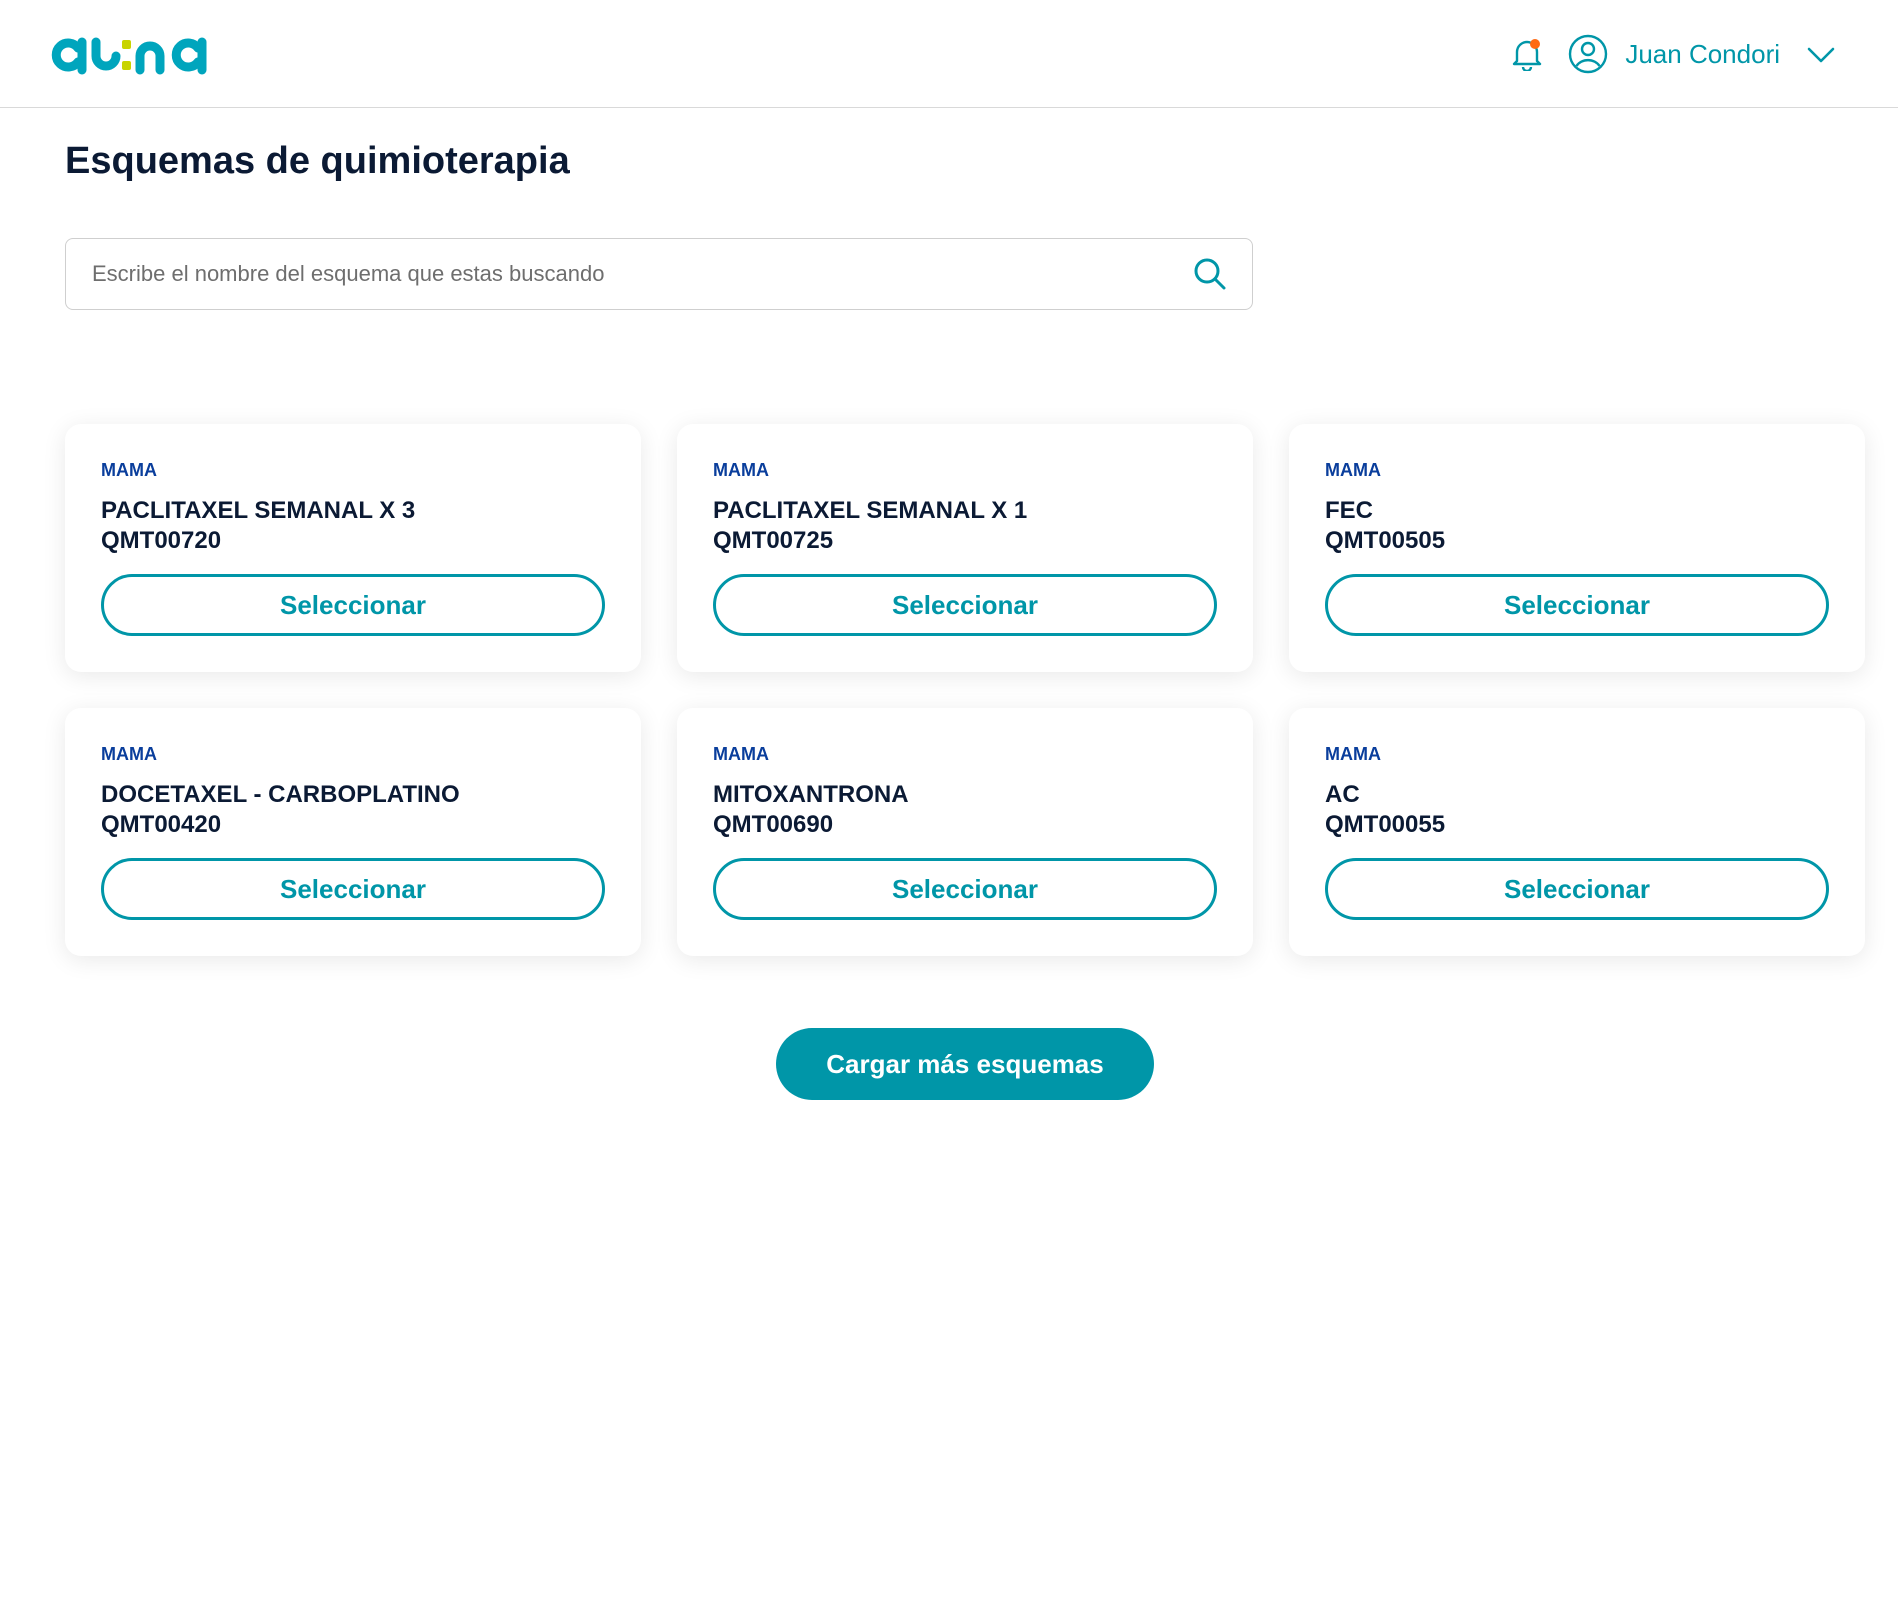  I want to click on card-scheme-name: AC, so click(1342, 794).